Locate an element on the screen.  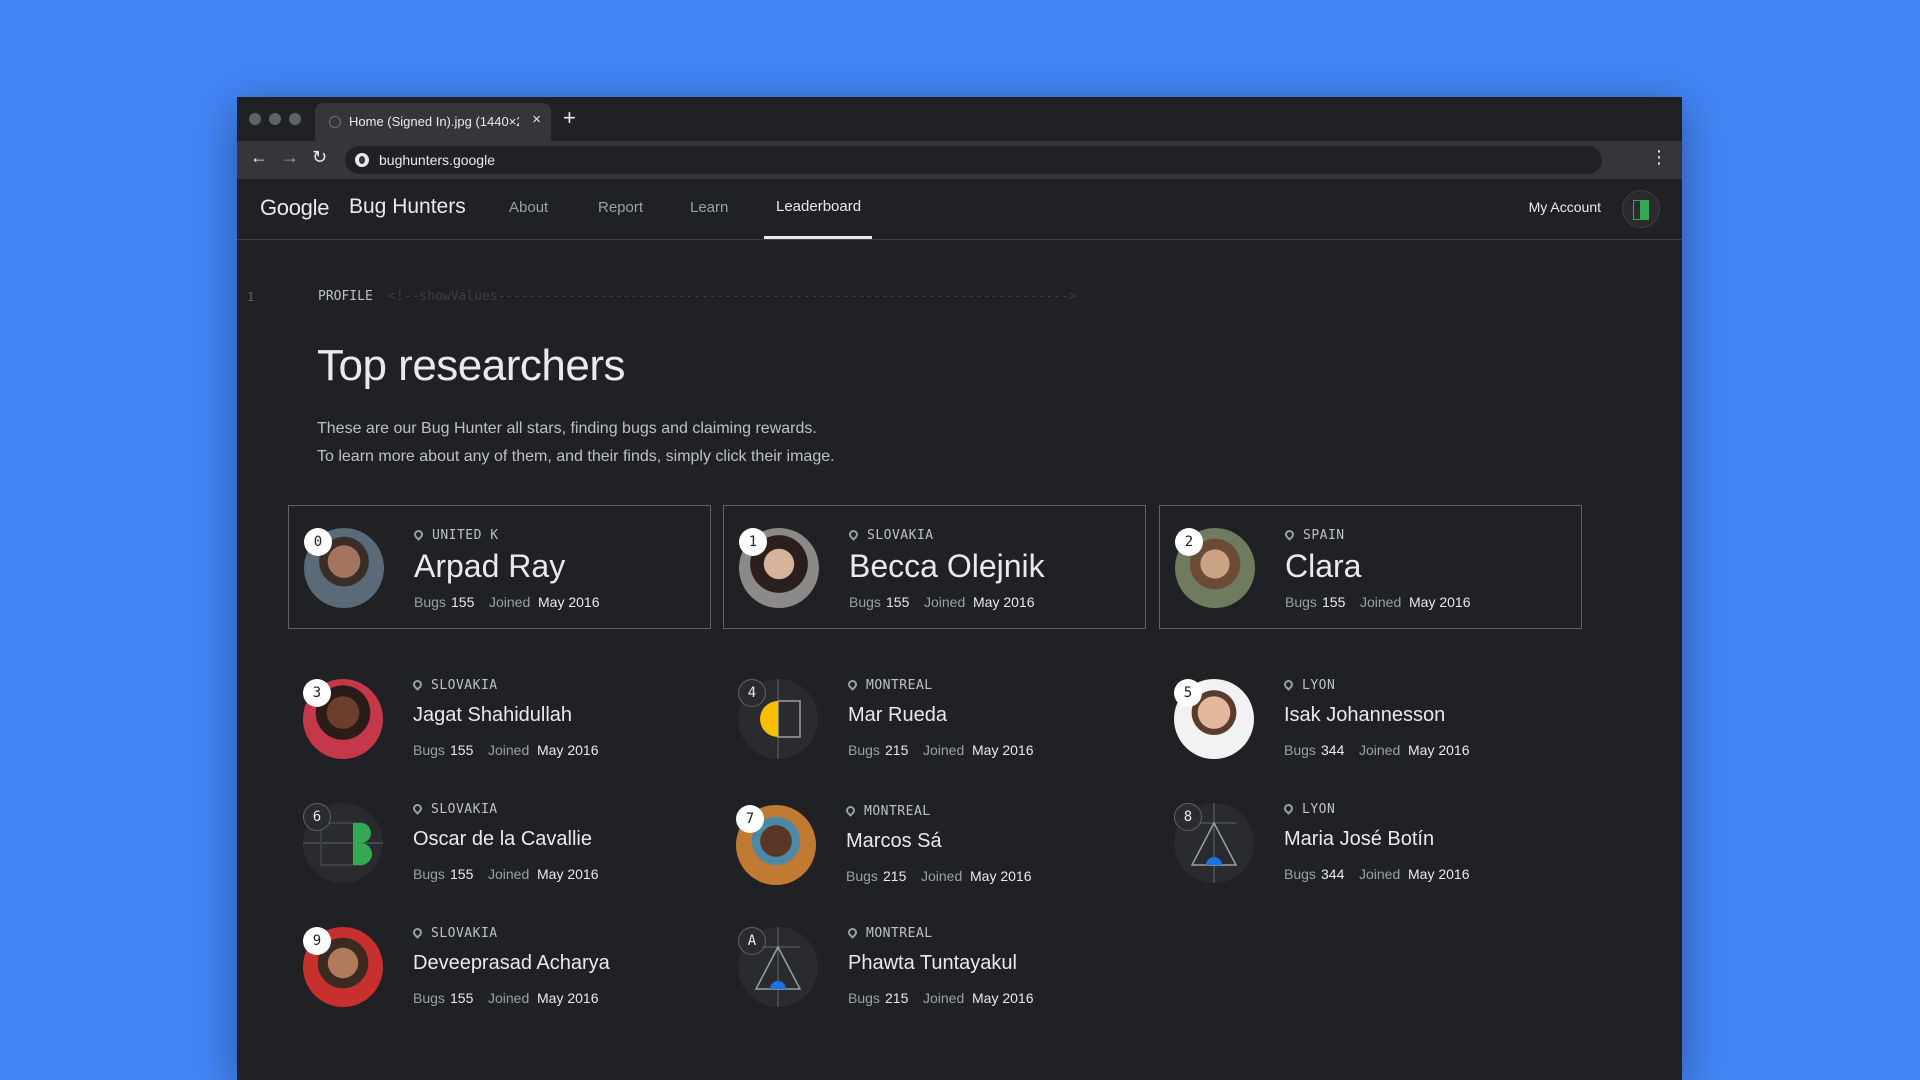
researcher-card: 0 UNITED K Arpad Ray Bugs 155 Joined May 2016 is located at coordinates (499, 567).